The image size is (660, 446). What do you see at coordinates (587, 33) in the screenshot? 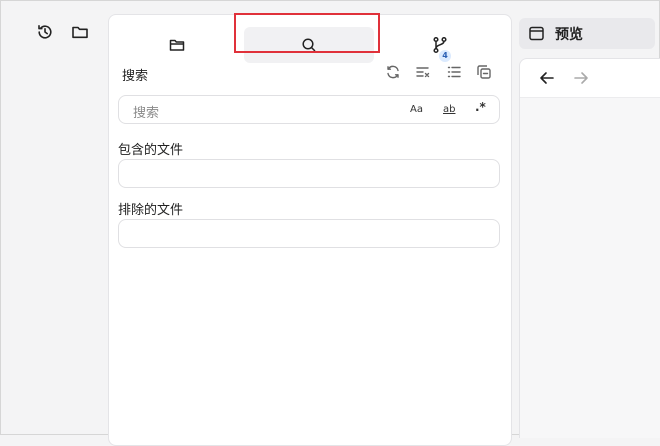
I see `preview-tab: 预览` at bounding box center [587, 33].